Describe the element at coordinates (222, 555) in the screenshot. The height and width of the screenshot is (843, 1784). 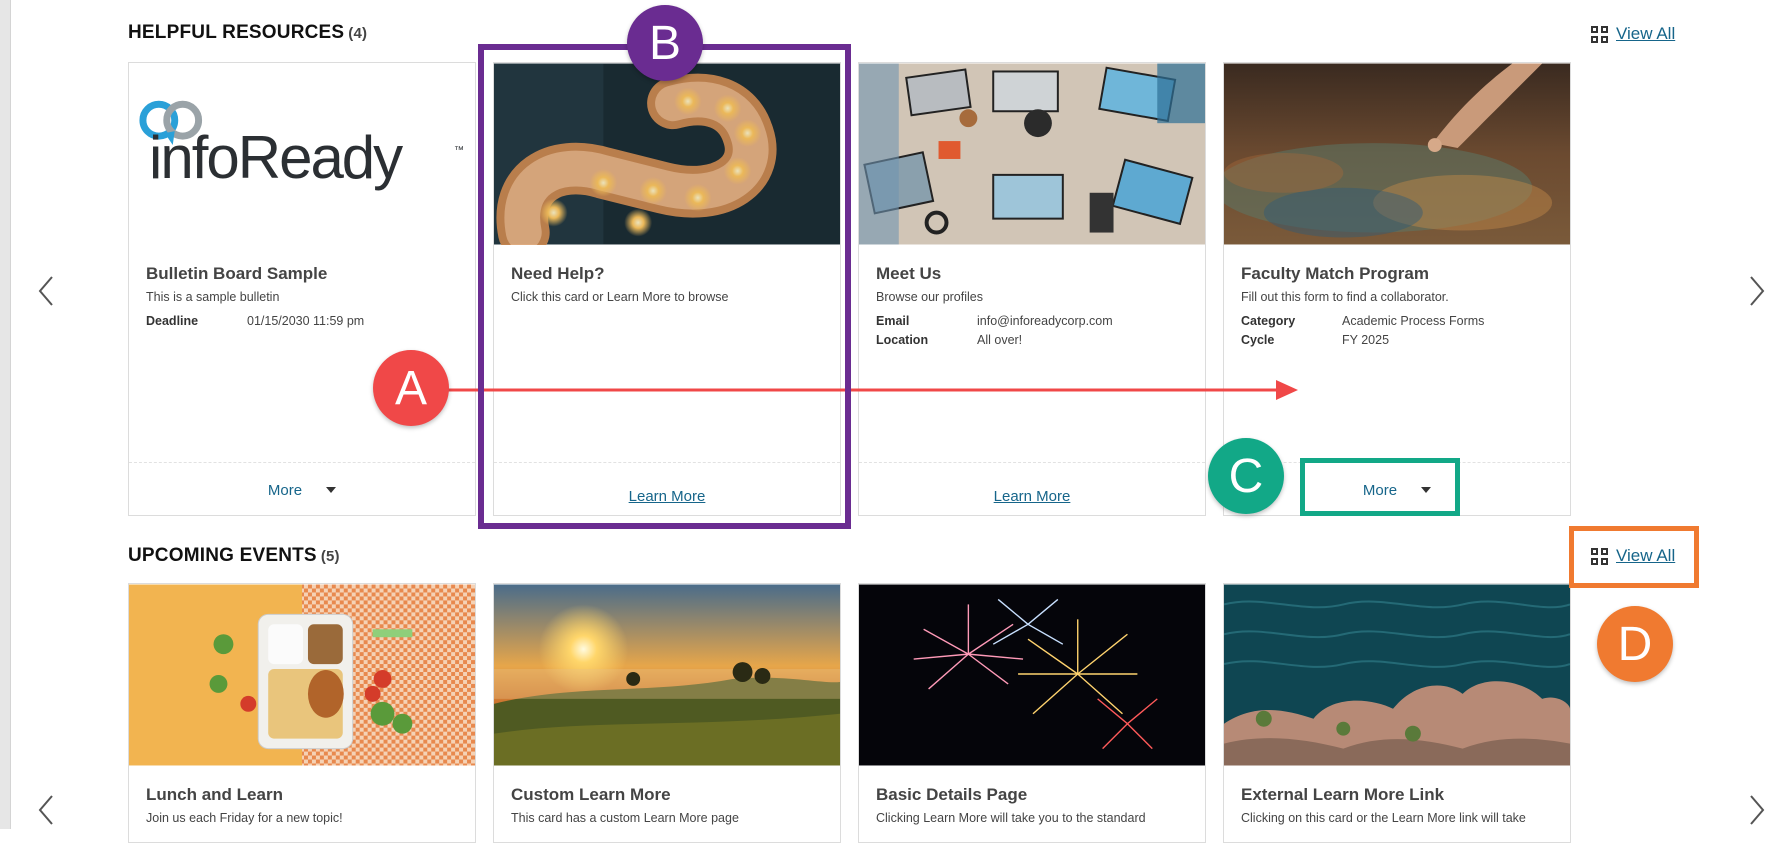
I see `events-title-text: UPCOMING EVENTS` at that location.